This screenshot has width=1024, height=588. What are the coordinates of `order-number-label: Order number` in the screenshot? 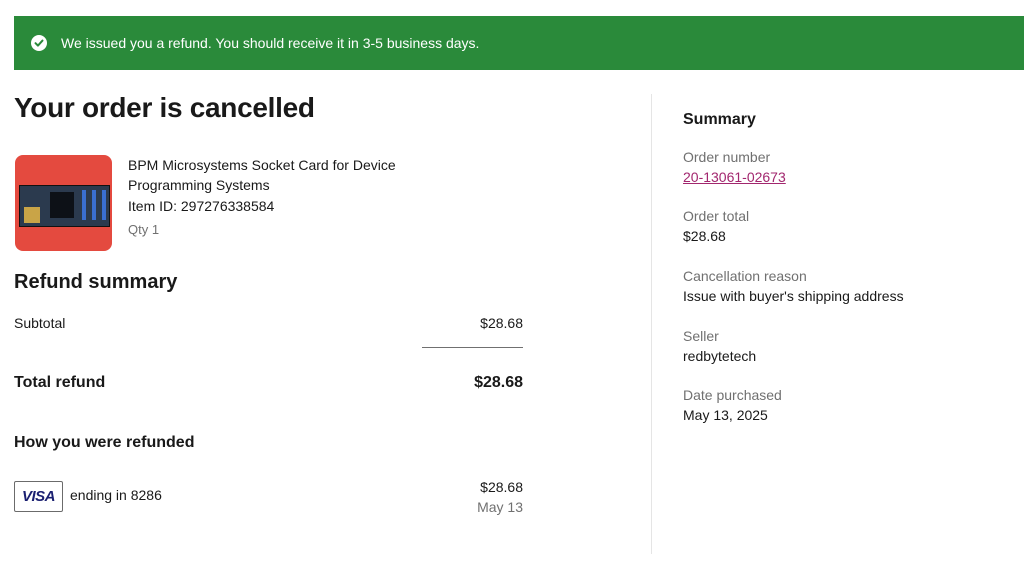 It's located at (727, 157).